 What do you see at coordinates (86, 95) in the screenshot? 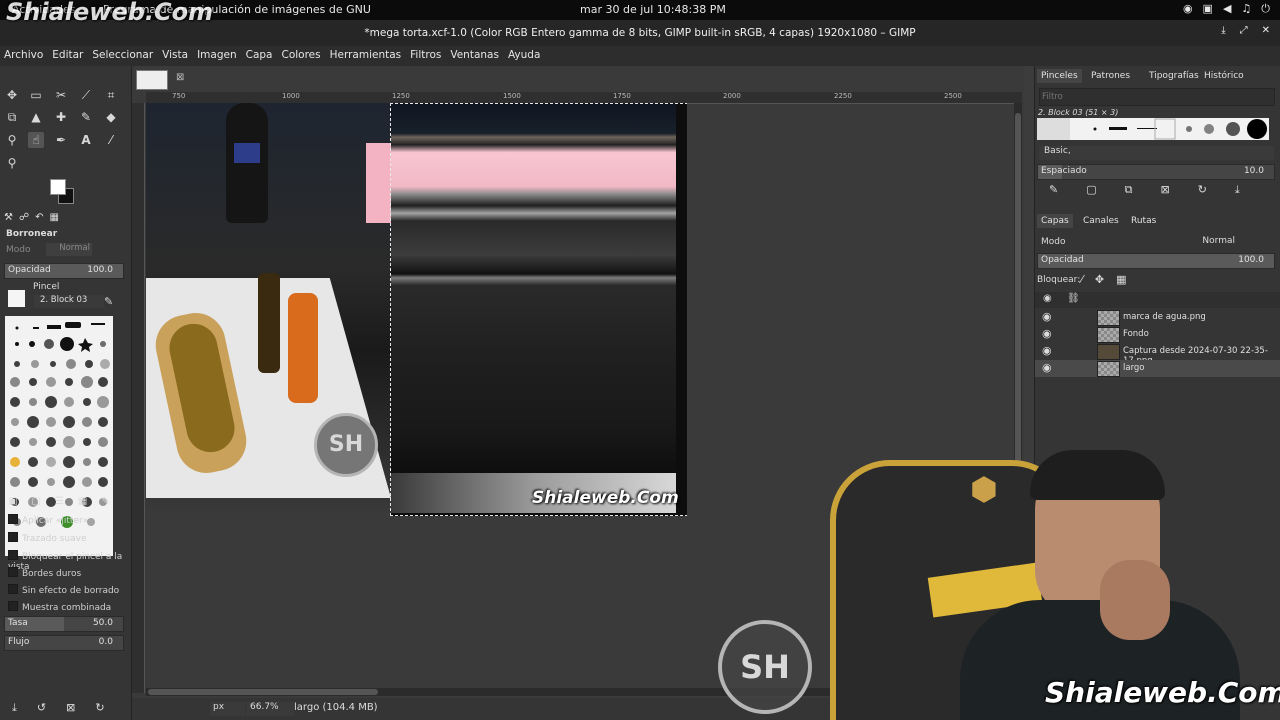
I see `fuzzy-select-icon: ⟋` at bounding box center [86, 95].